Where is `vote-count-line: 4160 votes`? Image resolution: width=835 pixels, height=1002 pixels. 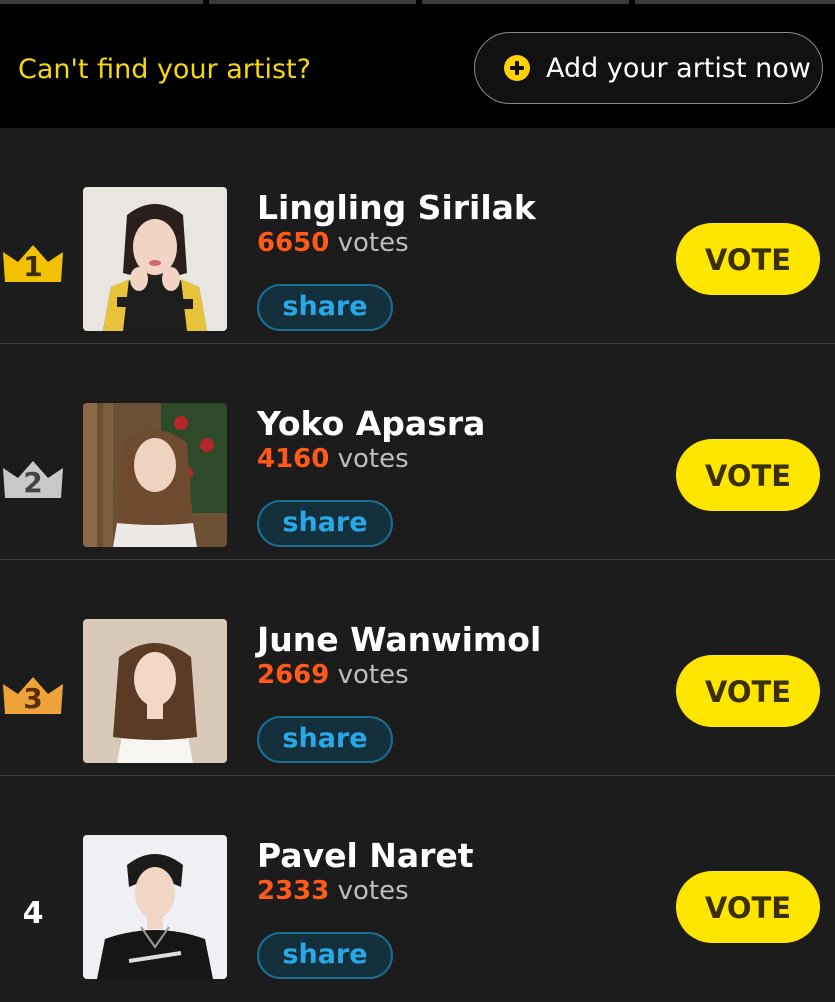
vote-count-line: 4160 votes is located at coordinates (333, 459).